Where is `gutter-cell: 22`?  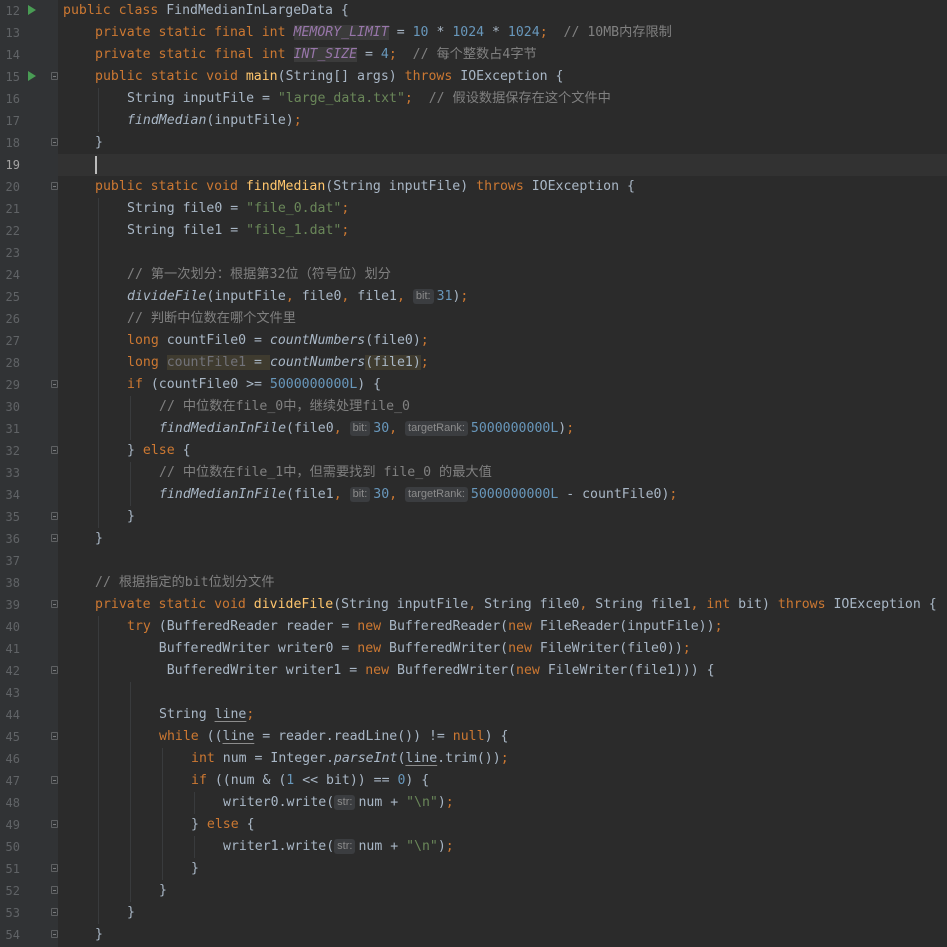
gutter-cell: 22 is located at coordinates (29, 231).